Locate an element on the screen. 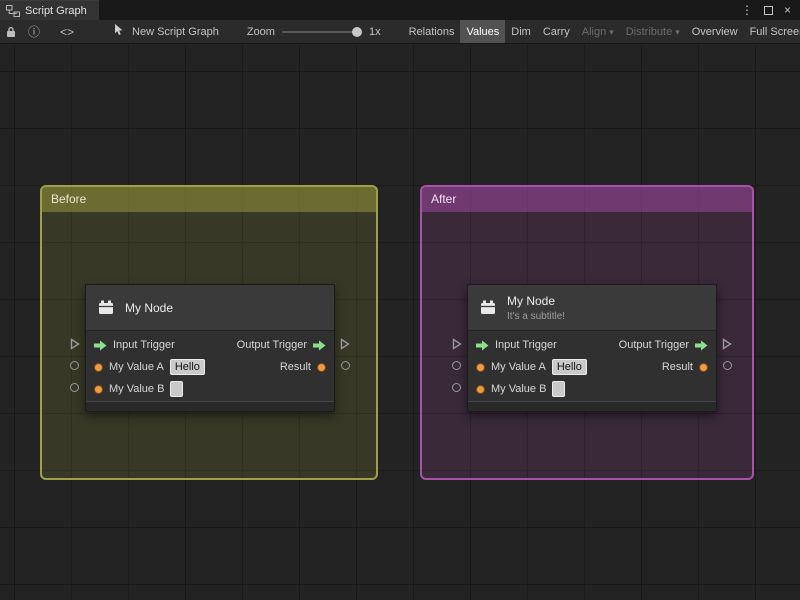  zoom-slider is located at coordinates (321, 31).